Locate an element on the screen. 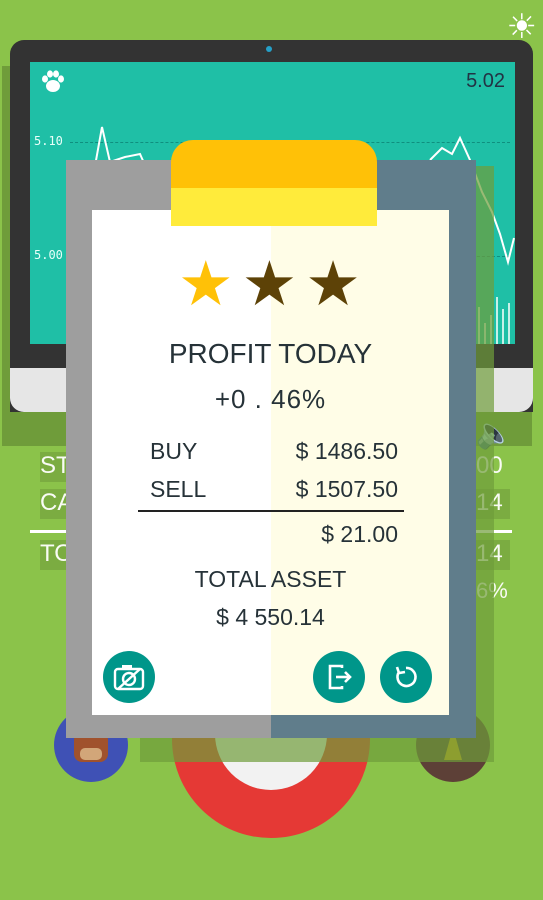 The image size is (543, 900). sun-icon: ☀ is located at coordinates (522, 27).